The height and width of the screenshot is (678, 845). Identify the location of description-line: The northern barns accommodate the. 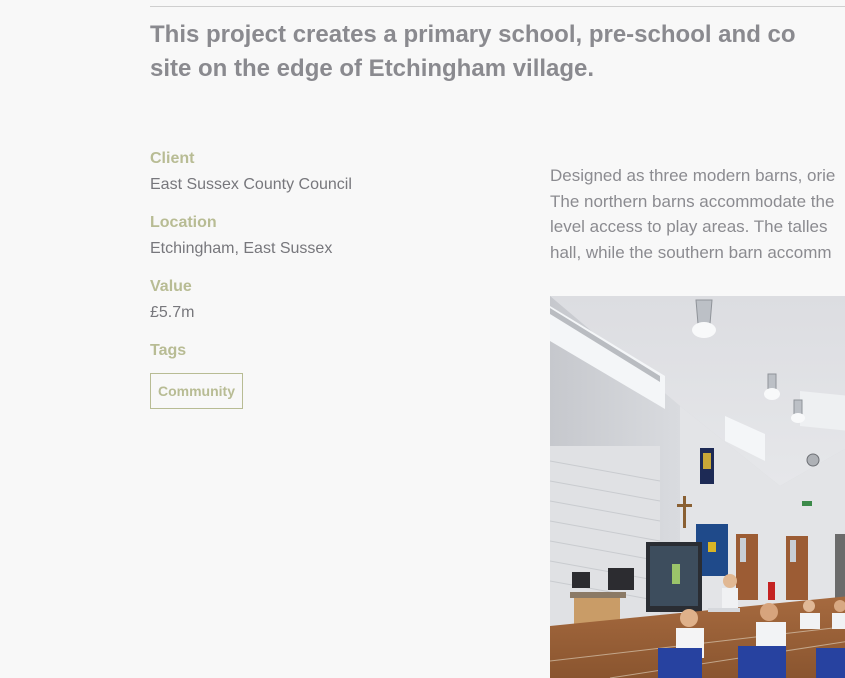
(692, 201).